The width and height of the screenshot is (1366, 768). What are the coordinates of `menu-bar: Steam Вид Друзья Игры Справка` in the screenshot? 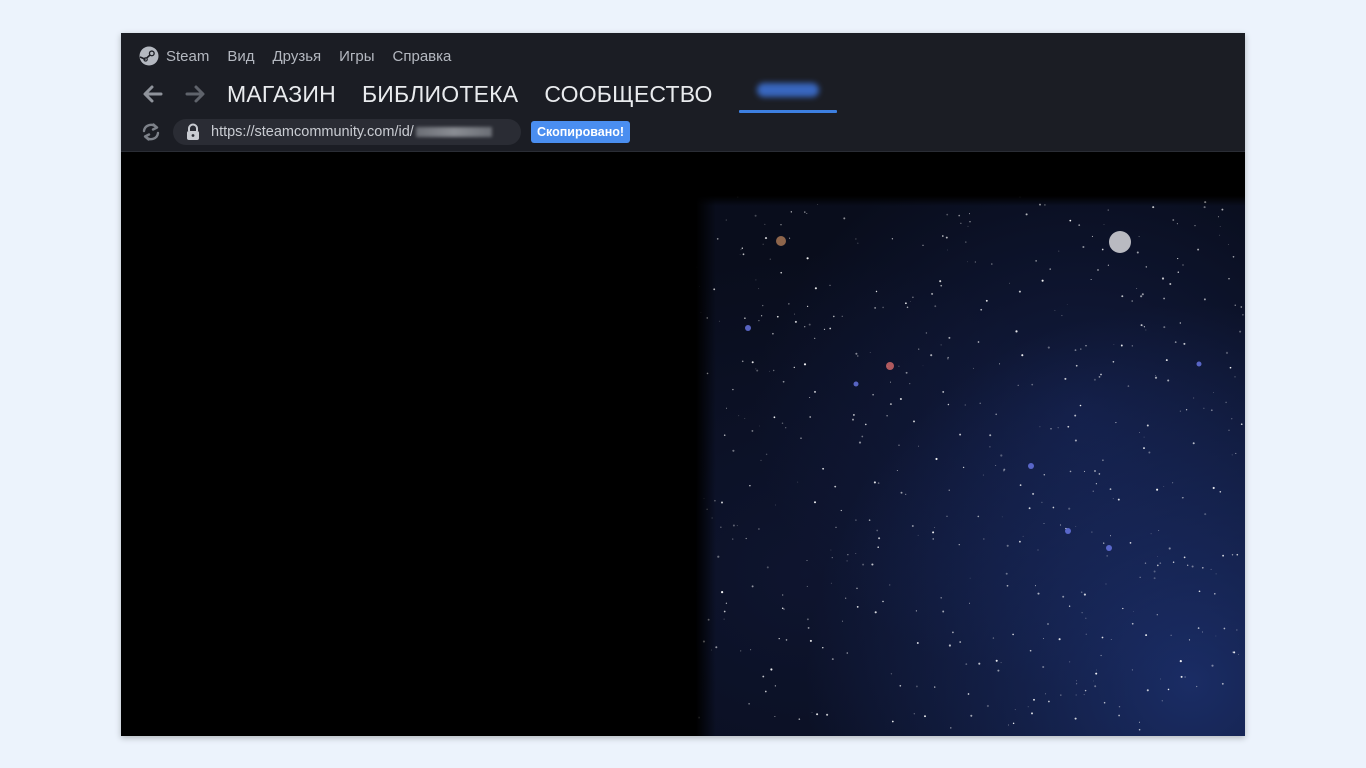 It's located at (295, 56).